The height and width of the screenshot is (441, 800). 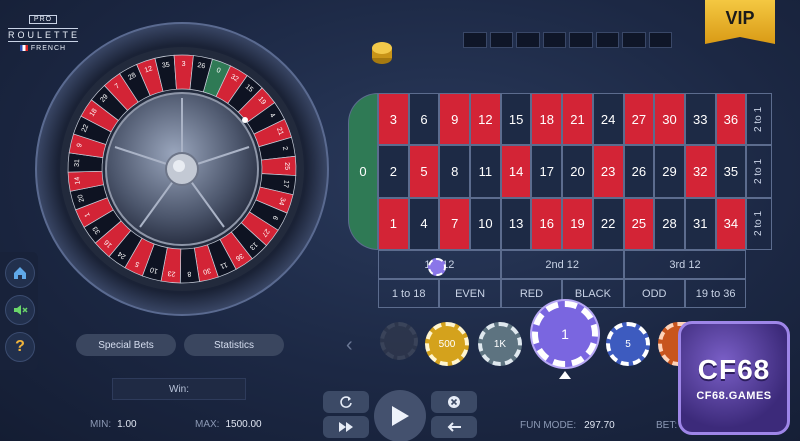 What do you see at coordinates (455, 119) in the screenshot?
I see `bet-spot-9: 9` at bounding box center [455, 119].